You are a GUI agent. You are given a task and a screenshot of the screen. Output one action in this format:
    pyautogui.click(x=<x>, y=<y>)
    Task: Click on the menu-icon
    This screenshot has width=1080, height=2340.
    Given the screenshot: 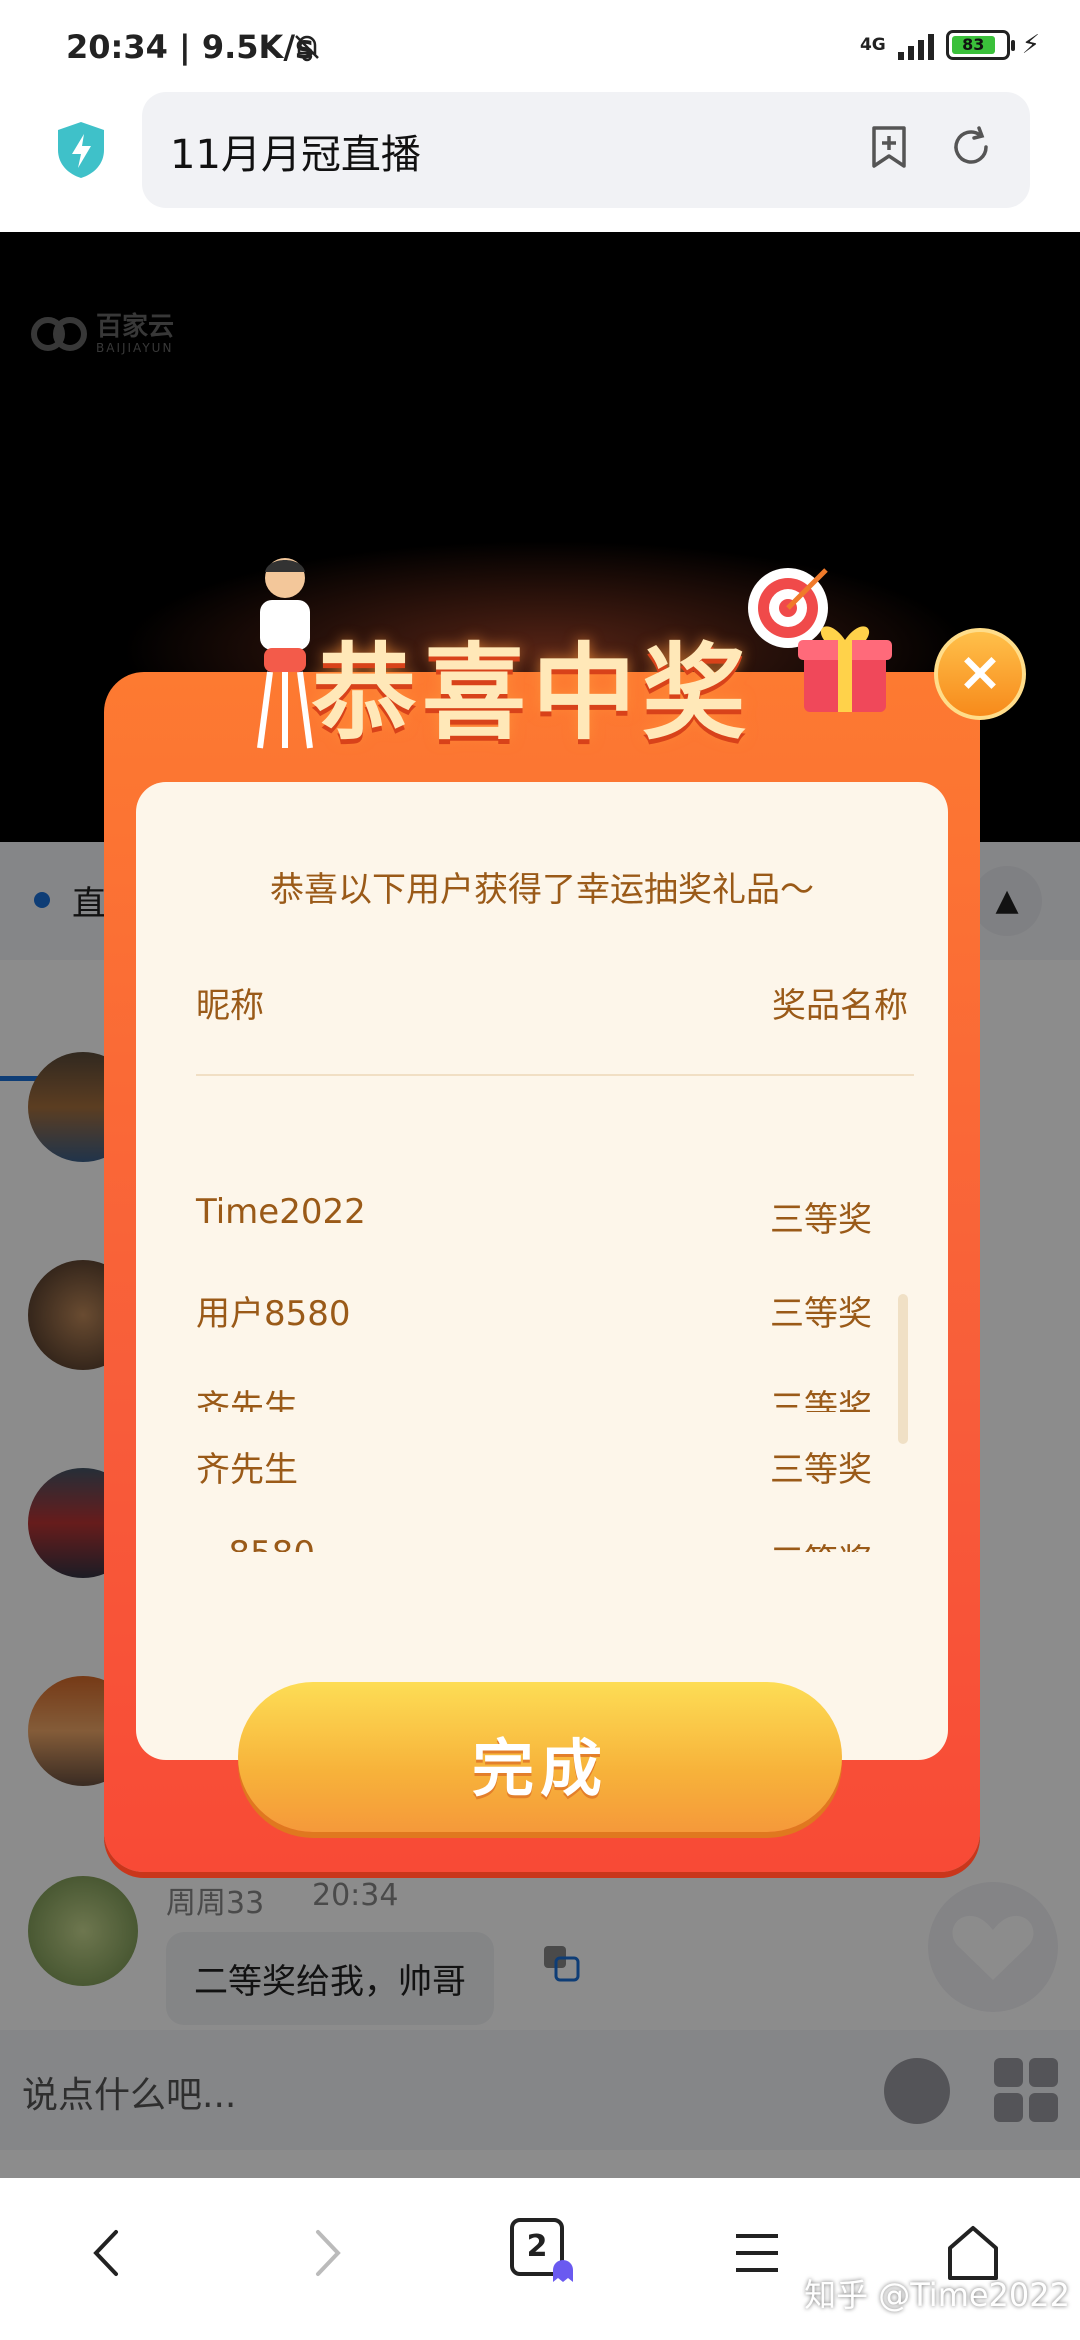 What is the action you would take?
    pyautogui.click(x=757, y=2253)
    